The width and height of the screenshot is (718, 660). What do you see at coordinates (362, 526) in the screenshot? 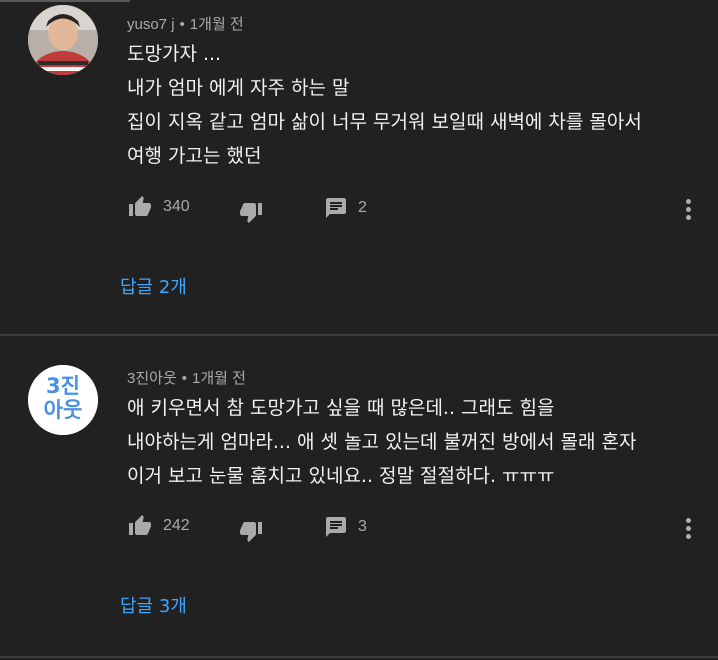
I see `reply-count: 3` at bounding box center [362, 526].